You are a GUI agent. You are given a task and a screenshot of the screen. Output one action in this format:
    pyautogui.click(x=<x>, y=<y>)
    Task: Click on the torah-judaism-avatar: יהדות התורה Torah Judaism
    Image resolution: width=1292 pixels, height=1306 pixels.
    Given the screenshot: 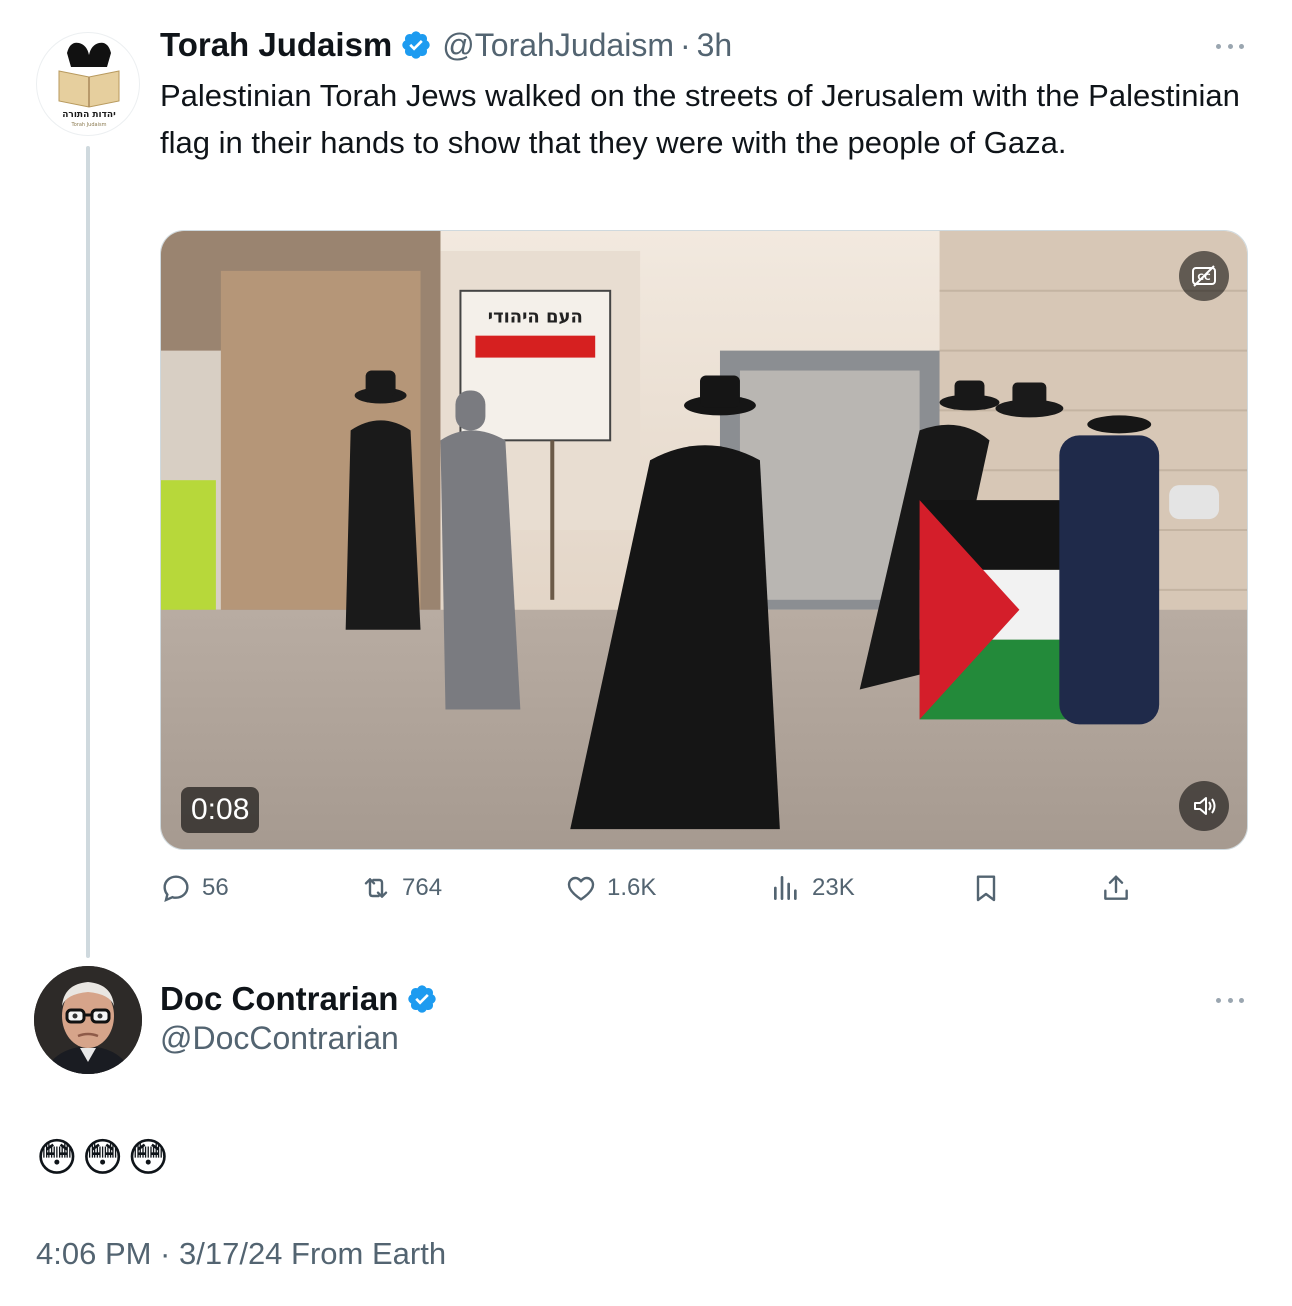 What is the action you would take?
    pyautogui.click(x=88, y=84)
    